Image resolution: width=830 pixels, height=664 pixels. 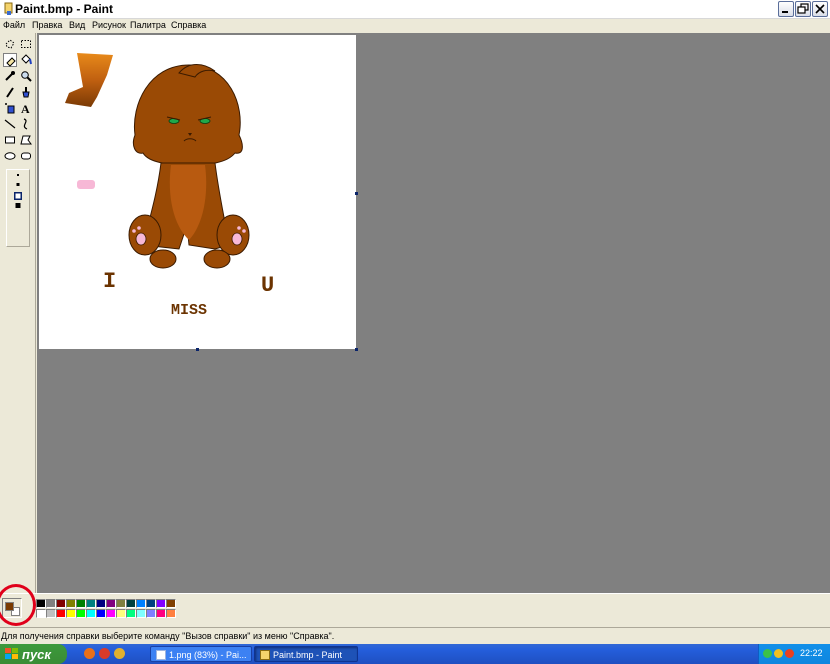 I want to click on rounded-rect-icon, so click(x=26, y=156).